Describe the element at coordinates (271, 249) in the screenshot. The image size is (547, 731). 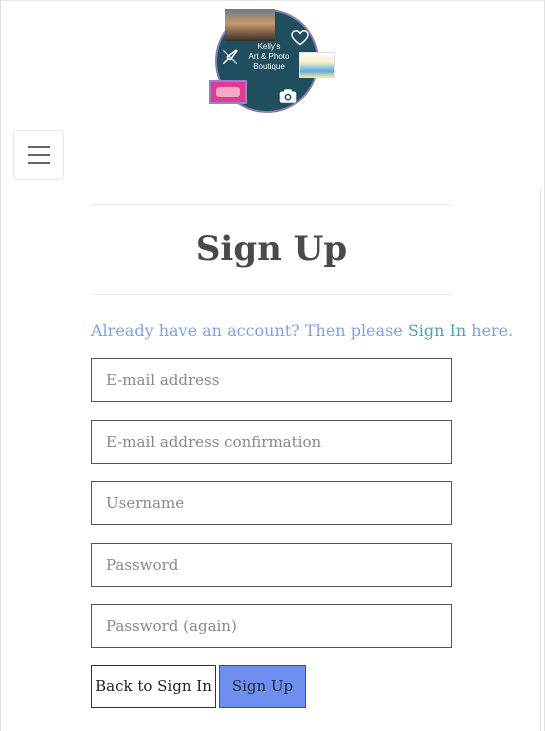
I see `page-title: Sign Up` at that location.